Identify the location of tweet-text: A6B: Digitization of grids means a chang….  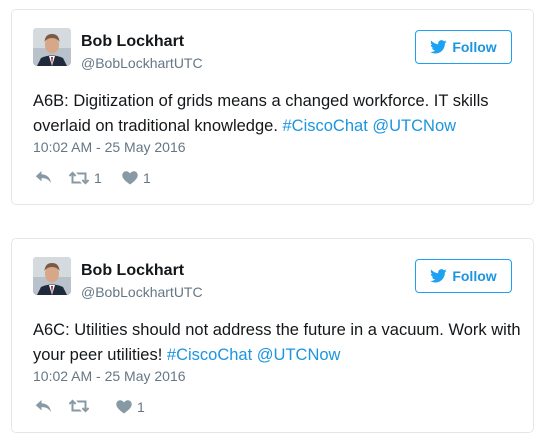
(278, 114).